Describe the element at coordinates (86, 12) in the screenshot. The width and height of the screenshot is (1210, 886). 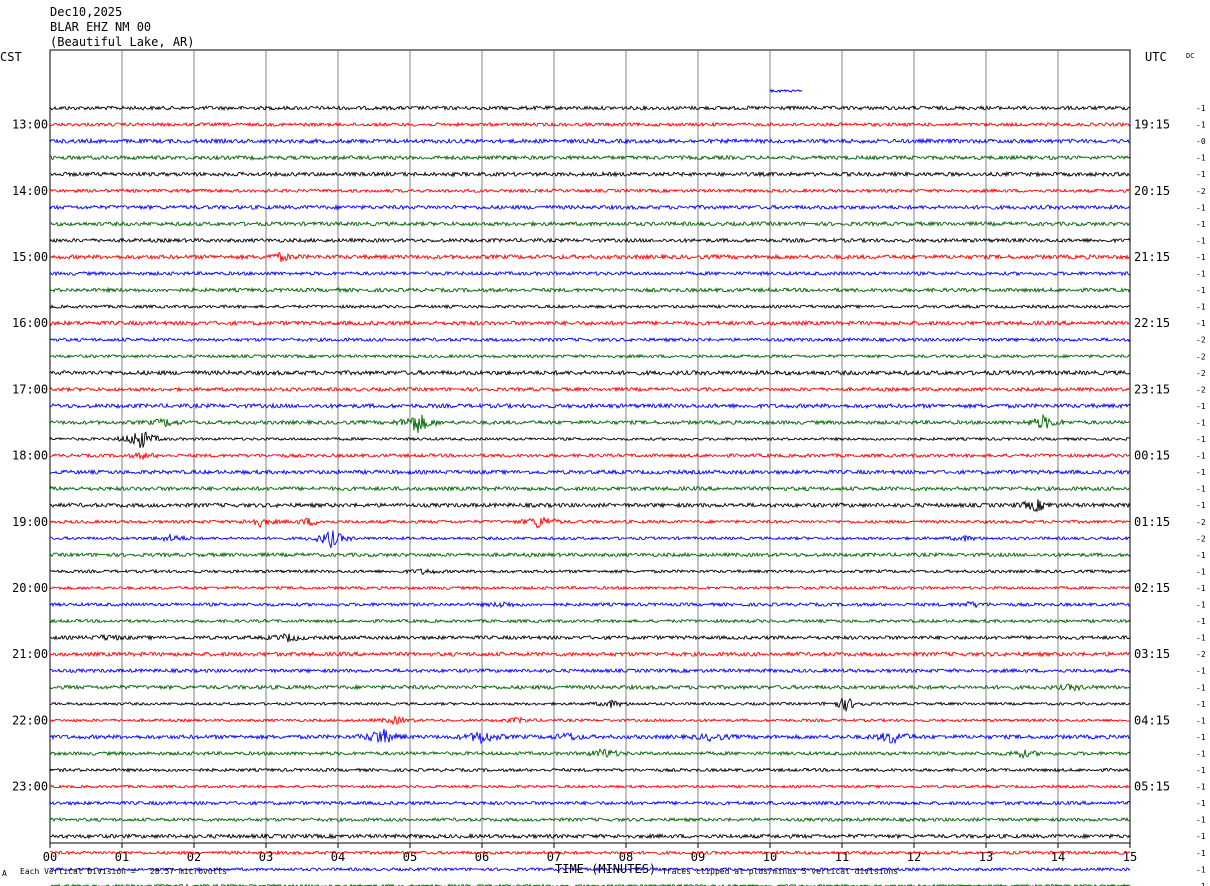
I see `plot-date: Dec10,2025` at that location.